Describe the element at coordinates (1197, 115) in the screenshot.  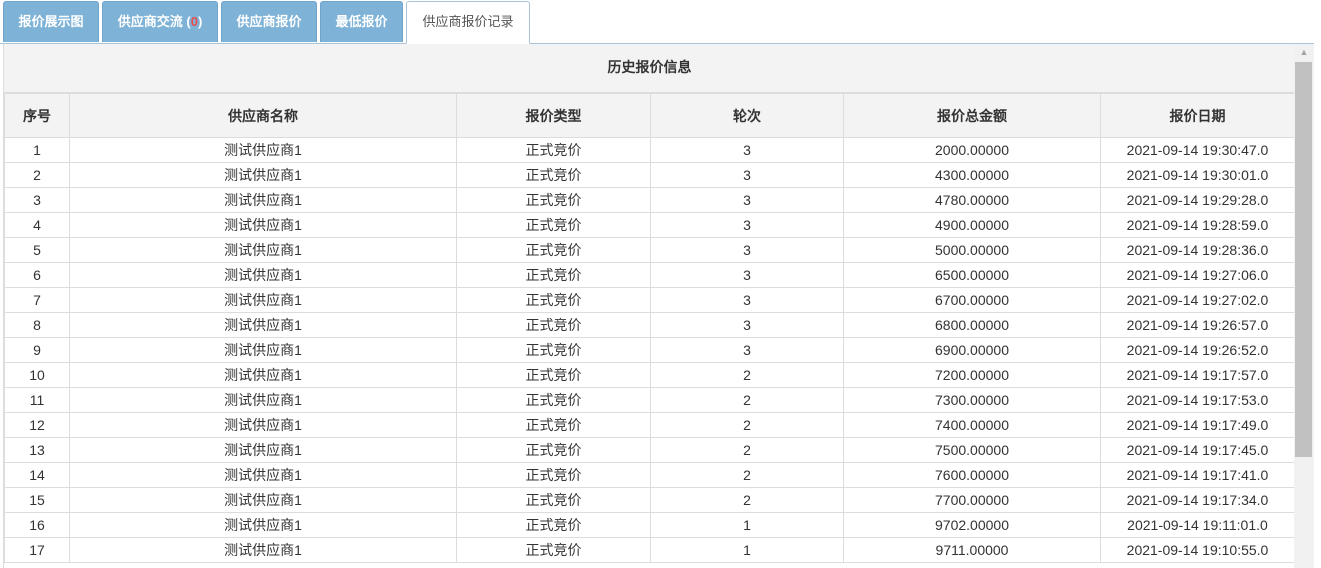
I see `column-header-quote-date: 报价日期` at that location.